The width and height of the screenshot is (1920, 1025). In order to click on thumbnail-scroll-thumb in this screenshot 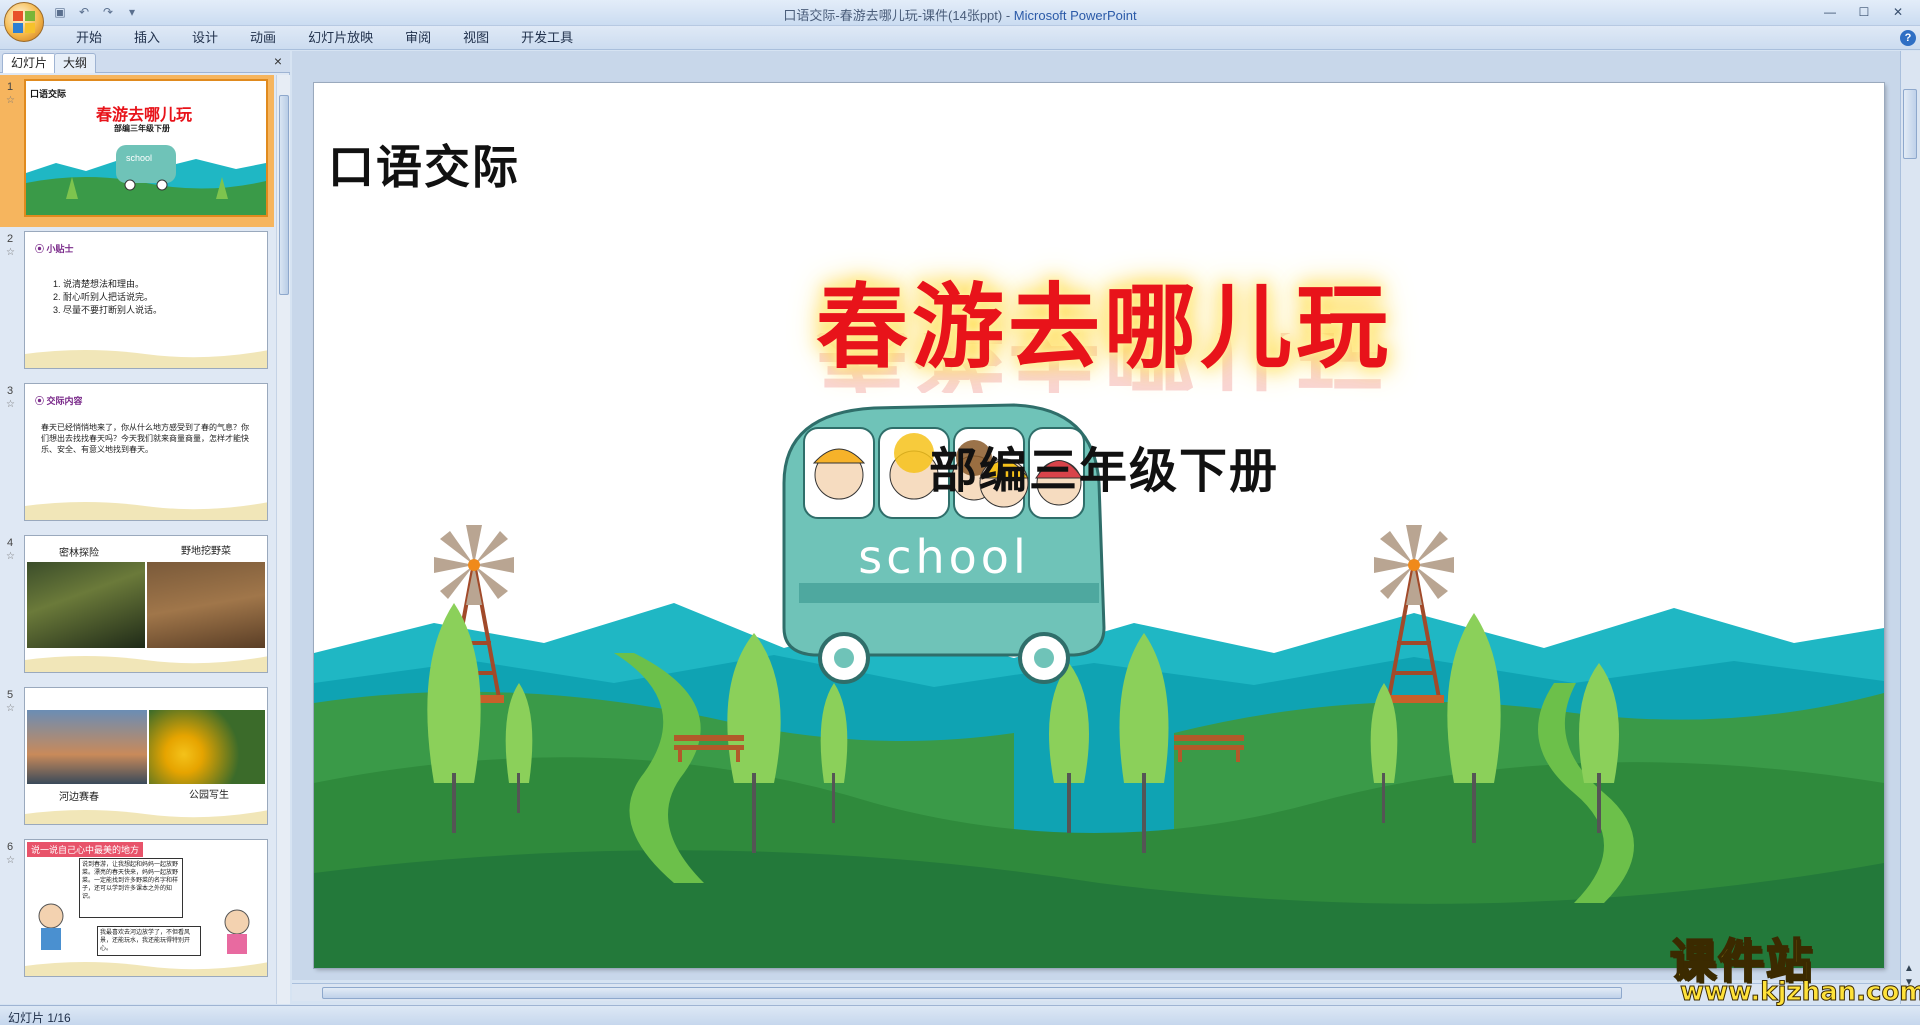, I will do `click(284, 195)`.